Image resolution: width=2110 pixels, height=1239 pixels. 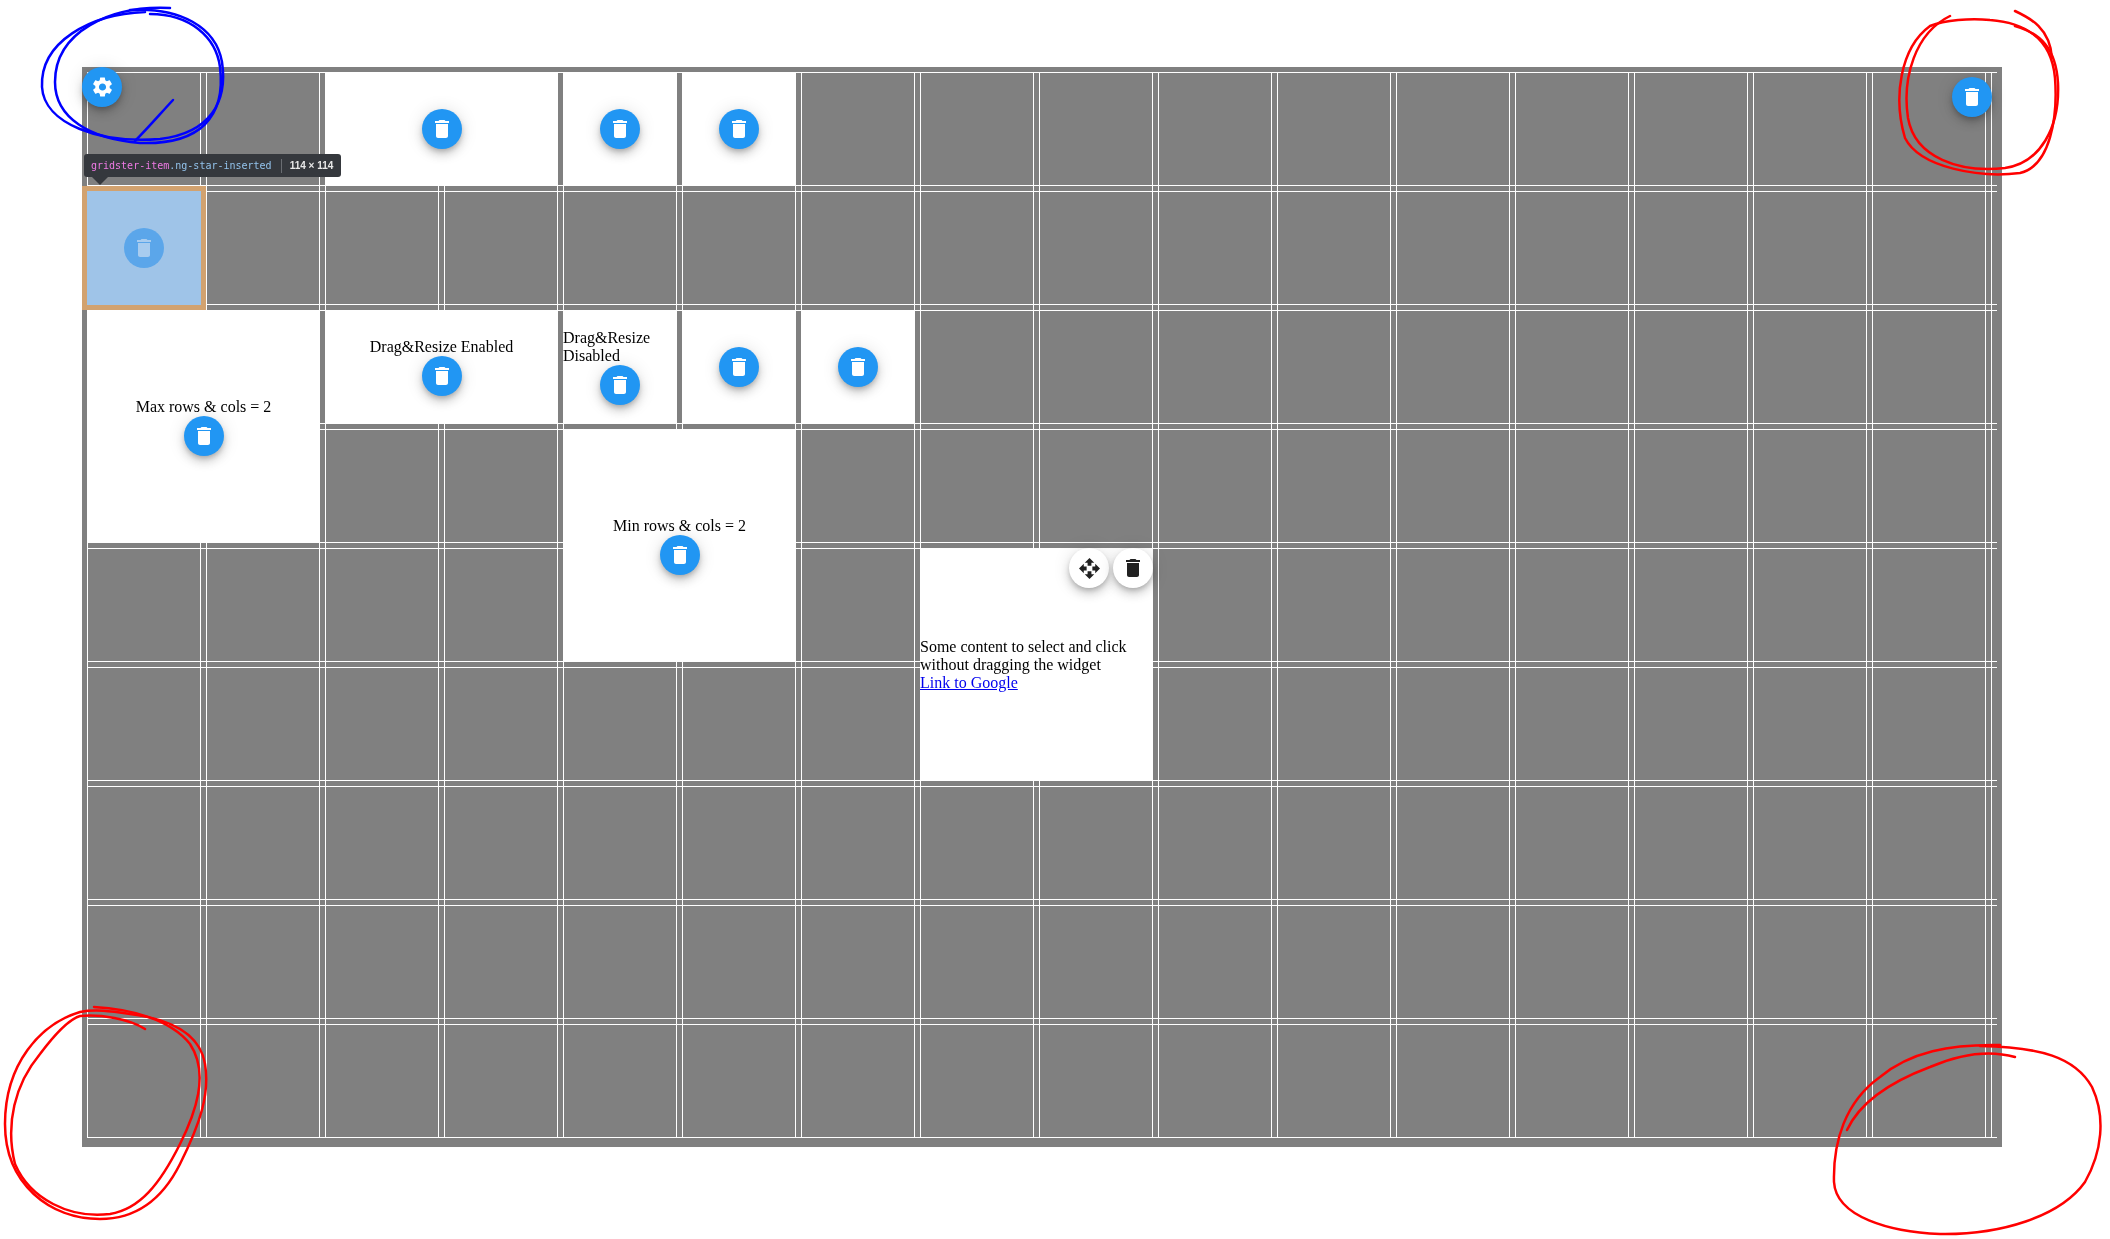 What do you see at coordinates (1024, 664) in the screenshot?
I see `widget-description: Some content to select and click without dragging the widget Link to Google` at bounding box center [1024, 664].